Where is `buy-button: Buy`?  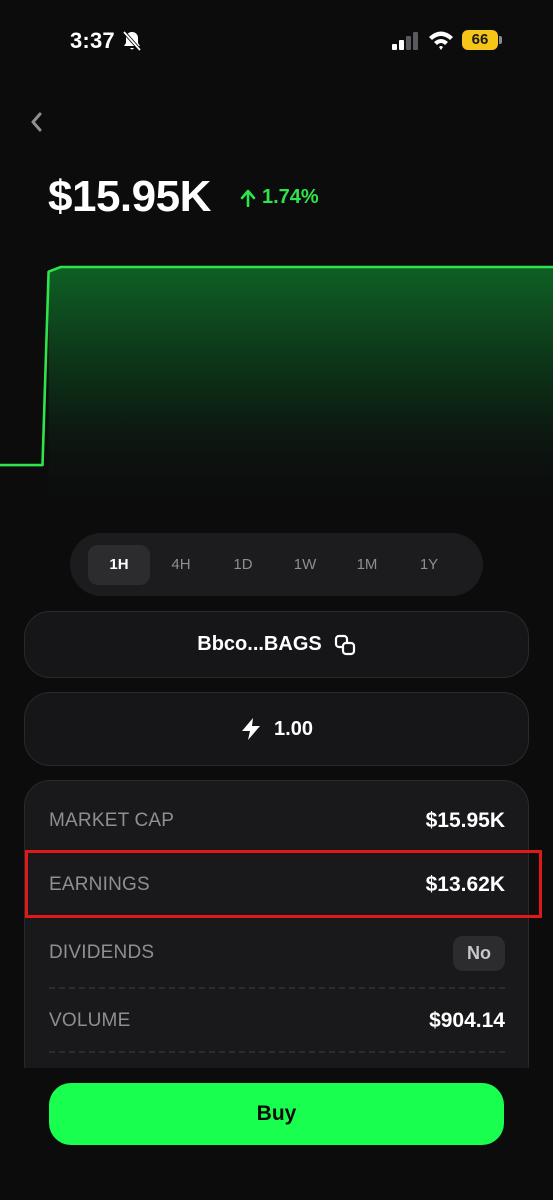 buy-button: Buy is located at coordinates (276, 1114).